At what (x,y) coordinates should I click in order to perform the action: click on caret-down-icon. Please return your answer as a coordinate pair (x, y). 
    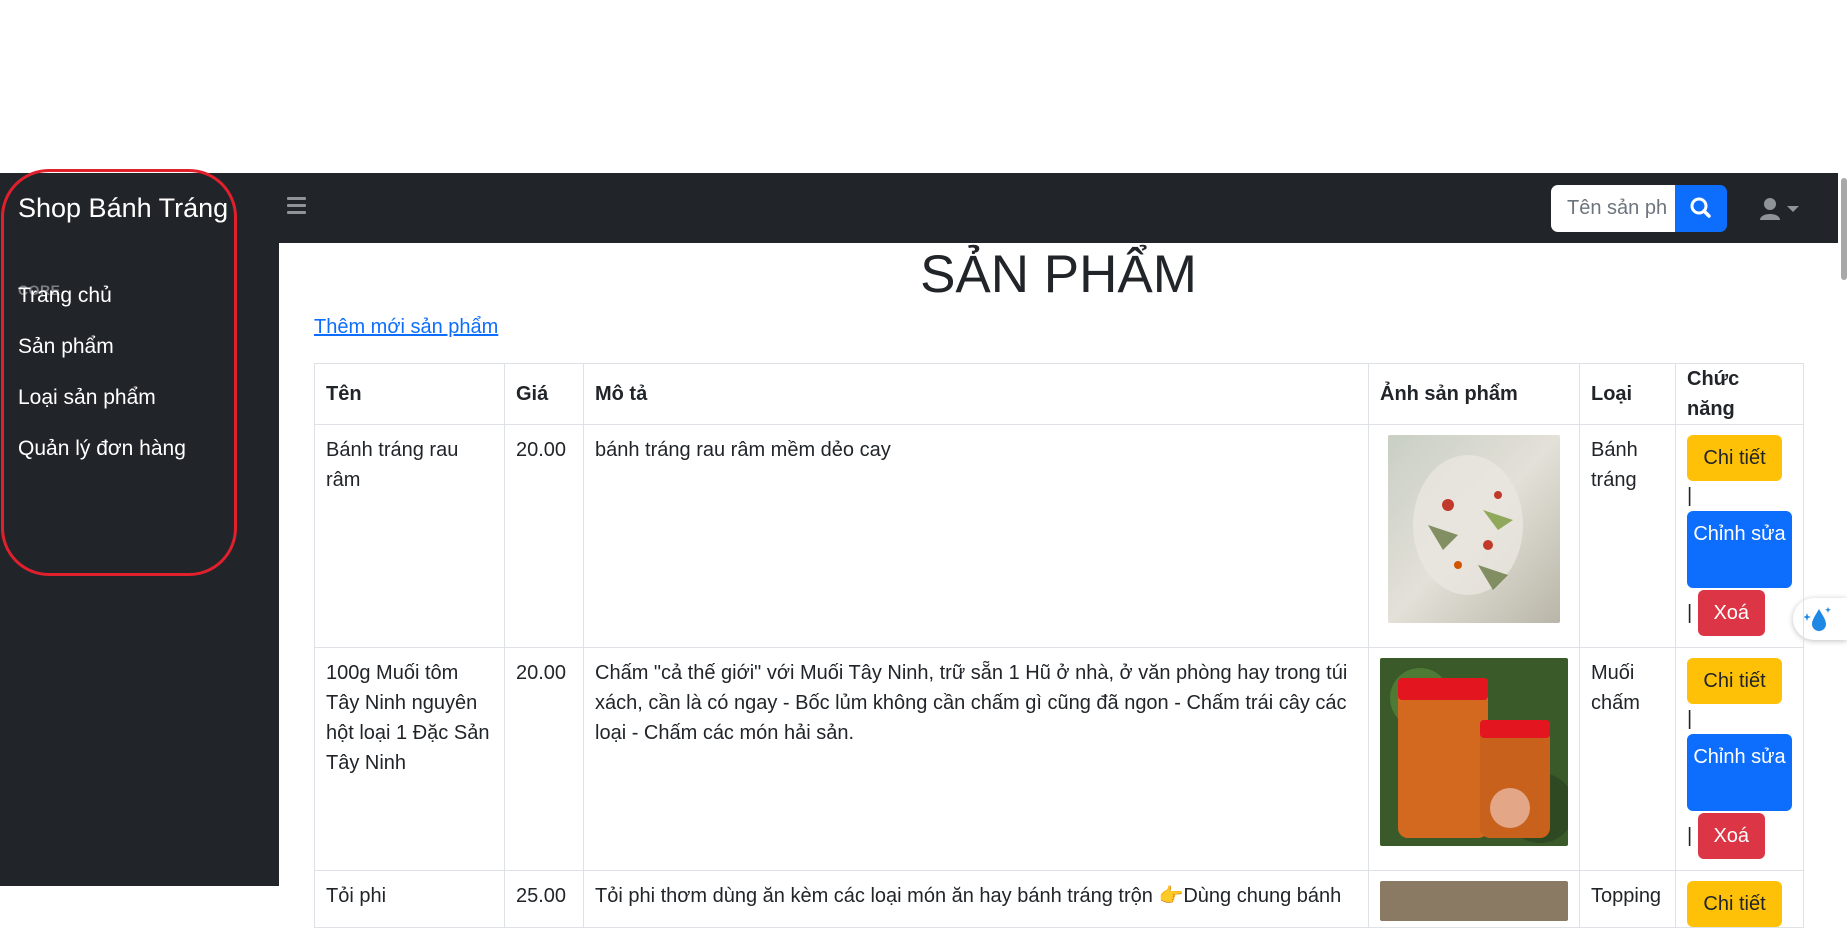
    Looking at the image, I should click on (1793, 209).